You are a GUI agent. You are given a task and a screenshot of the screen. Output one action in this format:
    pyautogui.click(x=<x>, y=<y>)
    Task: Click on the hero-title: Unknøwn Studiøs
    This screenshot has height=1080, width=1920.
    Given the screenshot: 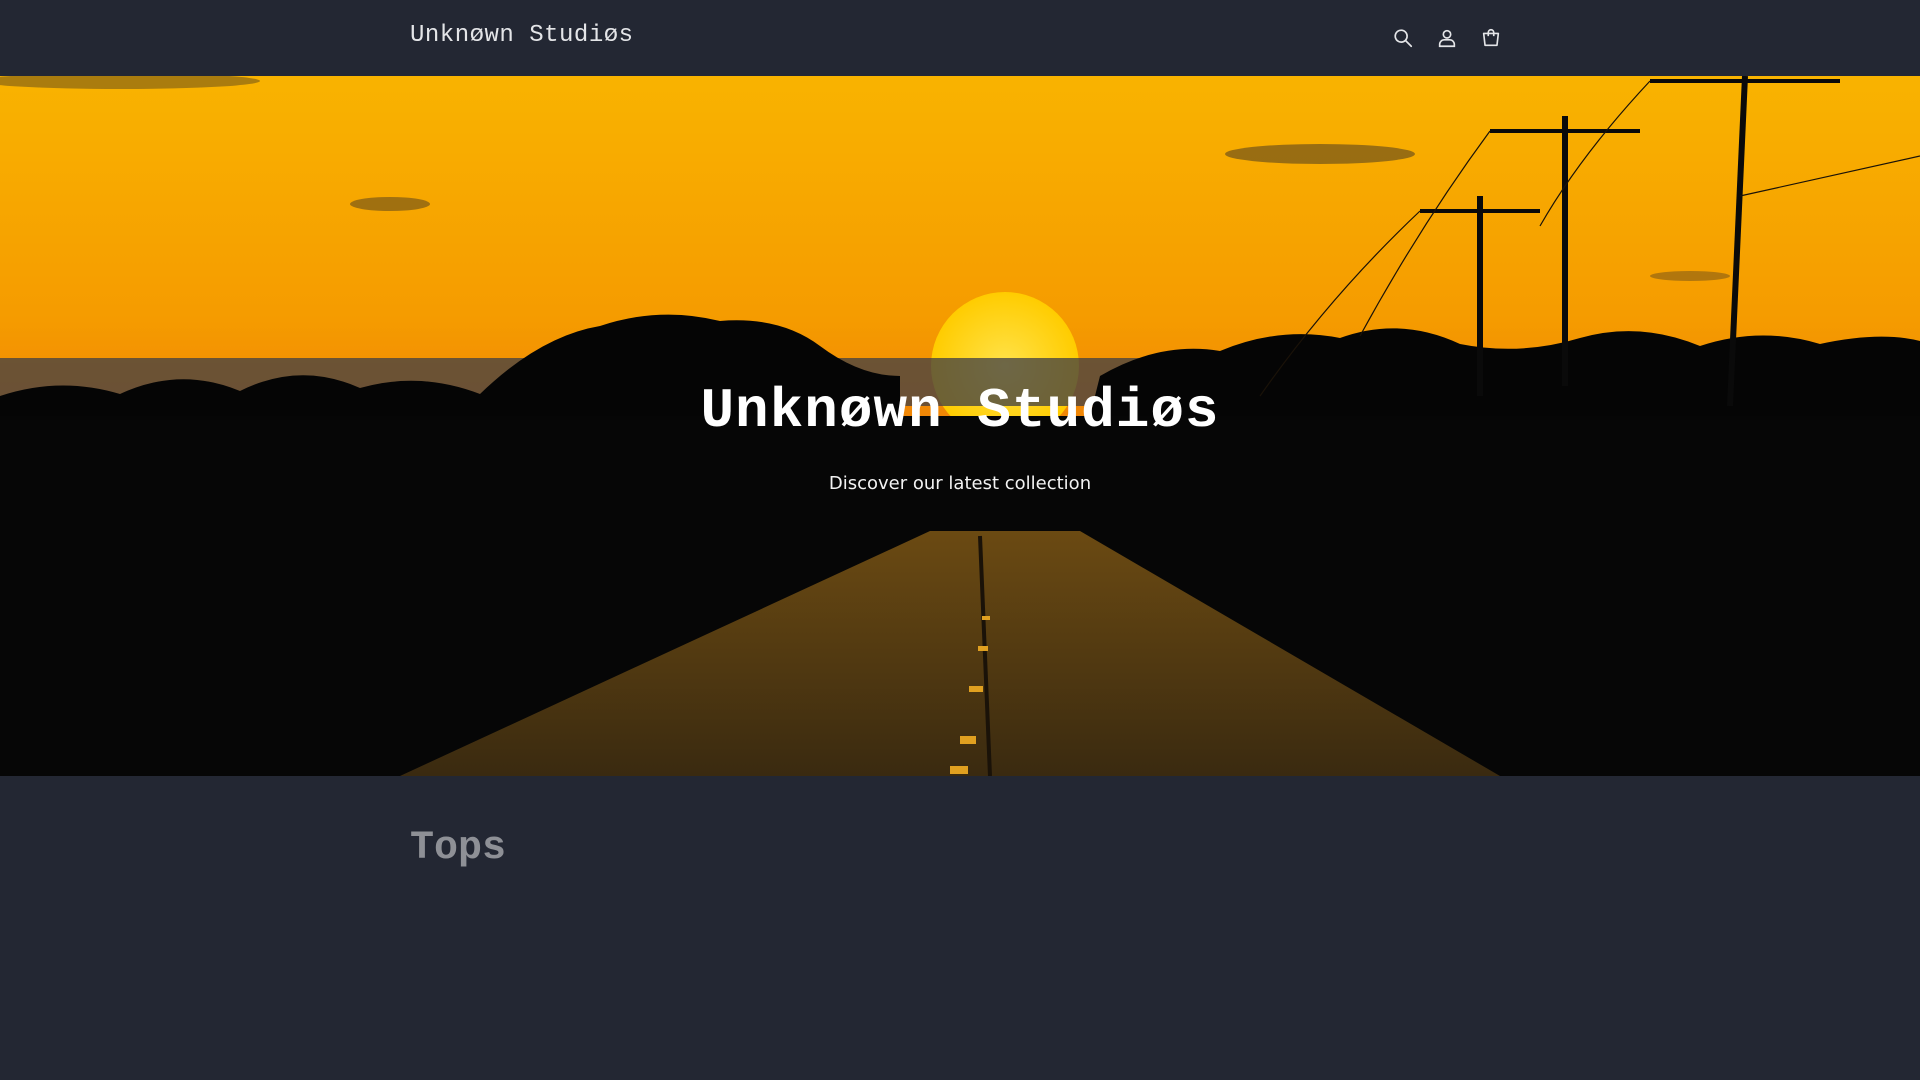 What is the action you would take?
    pyautogui.click(x=960, y=411)
    